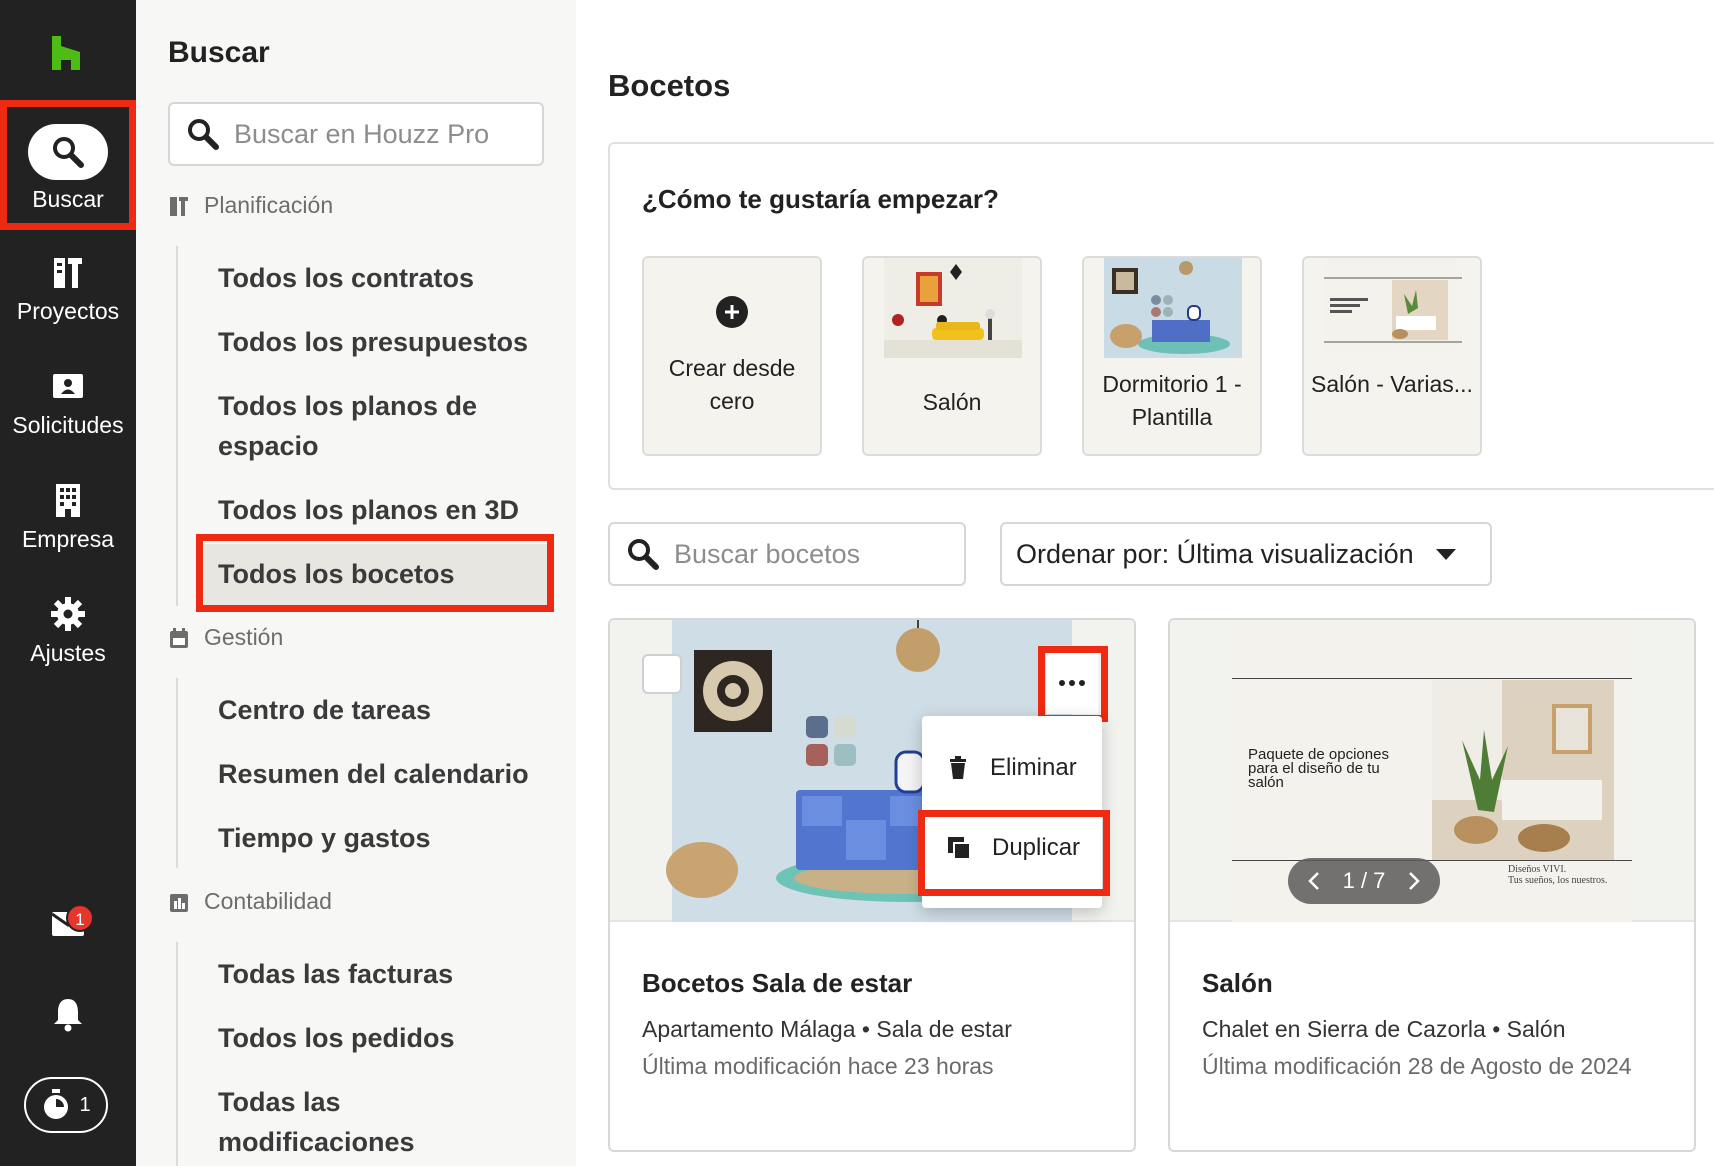  I want to click on section-heading: Planificación, so click(269, 205).